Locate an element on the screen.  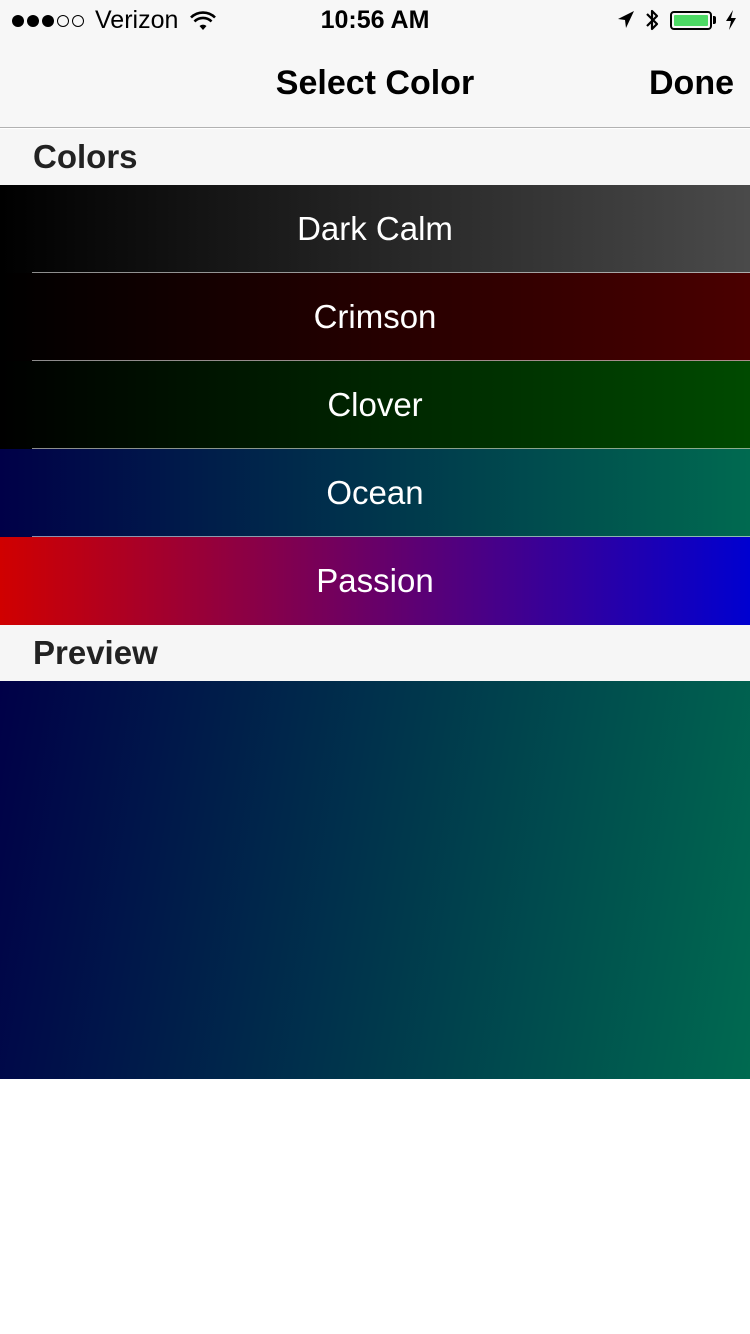
battery-icon is located at coordinates (693, 20).